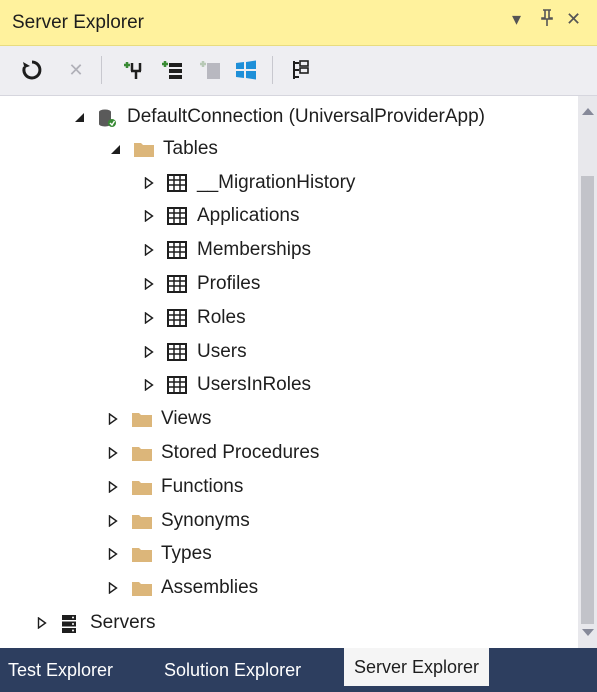 This screenshot has width=597, height=692. Describe the element at coordinates (276, 182) in the screenshot. I see `table-label: __MigrationHistory` at that location.